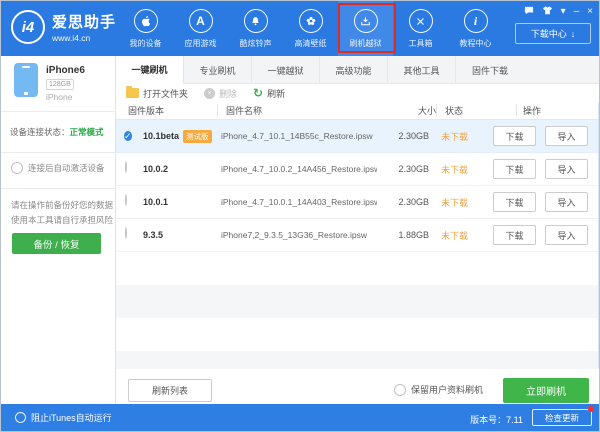 The width and height of the screenshot is (600, 432). I want to click on col-firmware-version: 固件版本, so click(146, 111).